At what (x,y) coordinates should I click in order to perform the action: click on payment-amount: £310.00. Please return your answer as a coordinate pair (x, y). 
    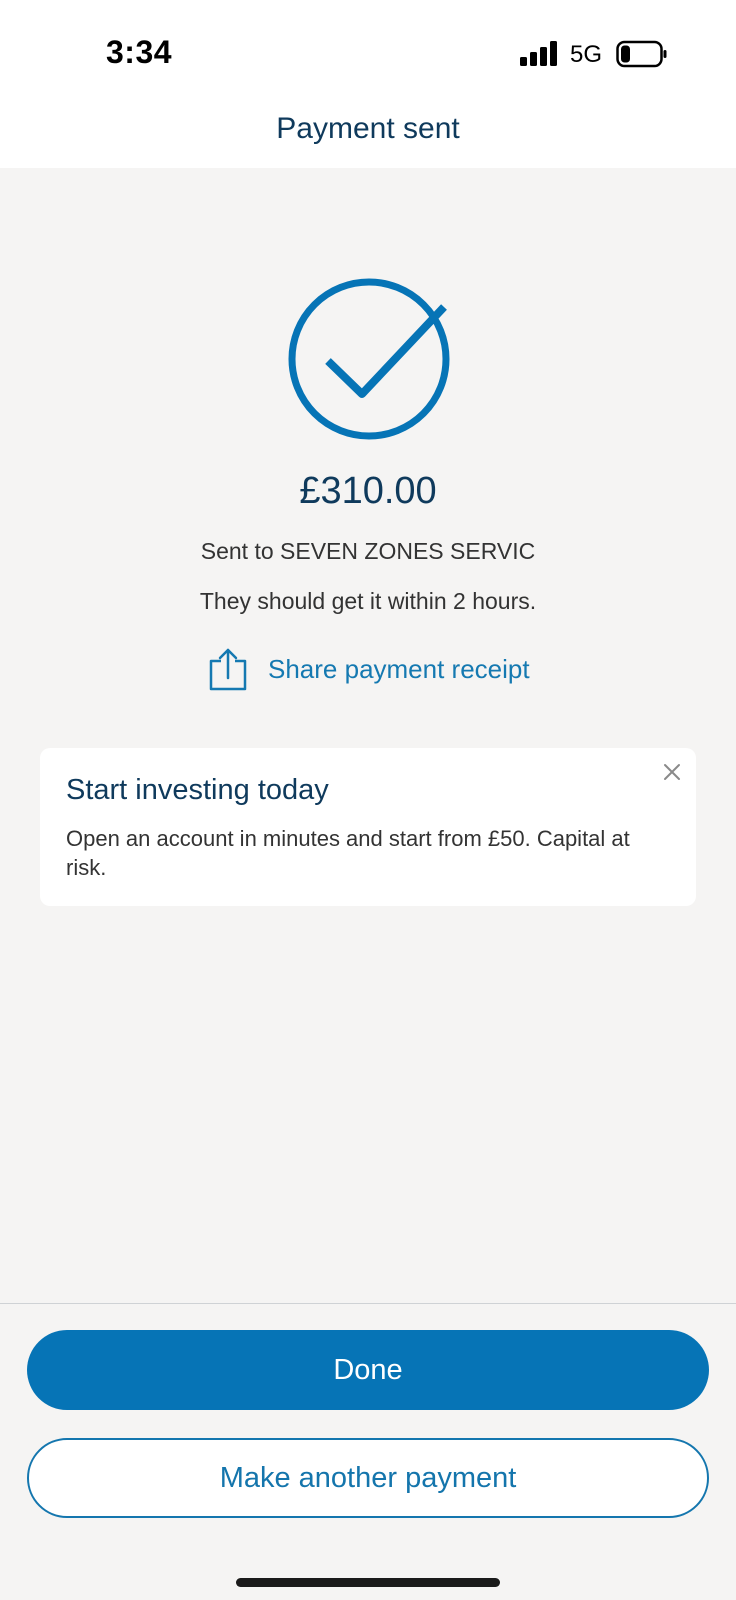
    Looking at the image, I should click on (368, 491).